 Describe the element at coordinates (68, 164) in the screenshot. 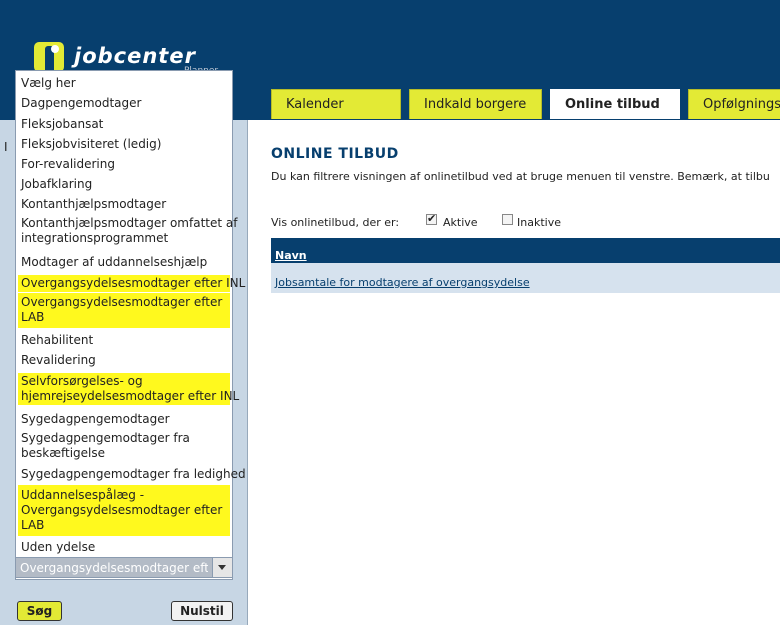

I see `dropdown-option: For-revalidering` at that location.